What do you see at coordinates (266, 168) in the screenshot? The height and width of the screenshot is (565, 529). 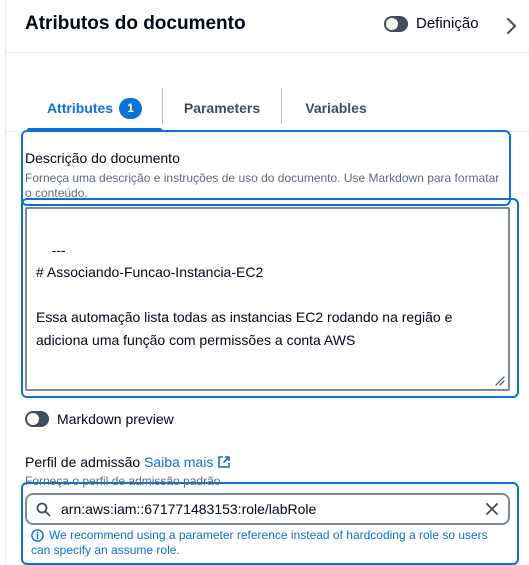 I see `focus-ring` at bounding box center [266, 168].